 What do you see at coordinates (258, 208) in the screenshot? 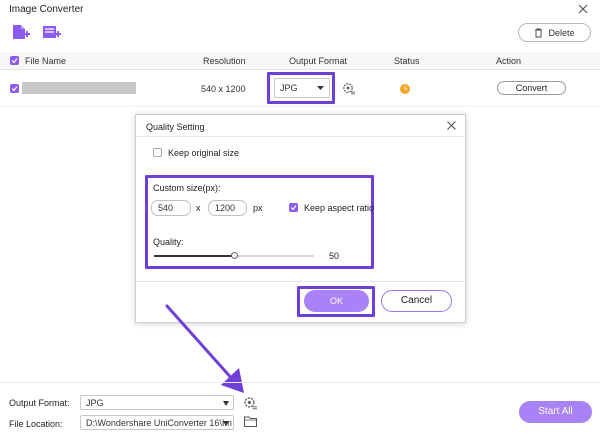
I see `unit-label: px` at bounding box center [258, 208].